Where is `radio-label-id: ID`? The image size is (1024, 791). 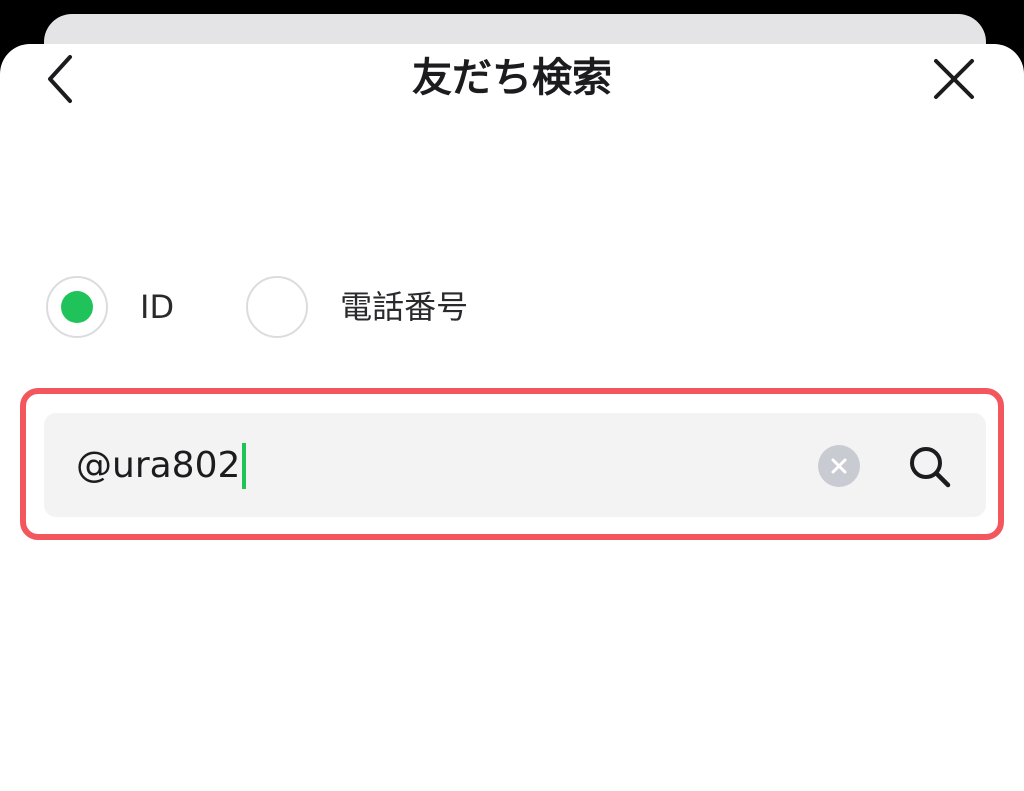
radio-label-id: ID is located at coordinates (157, 307).